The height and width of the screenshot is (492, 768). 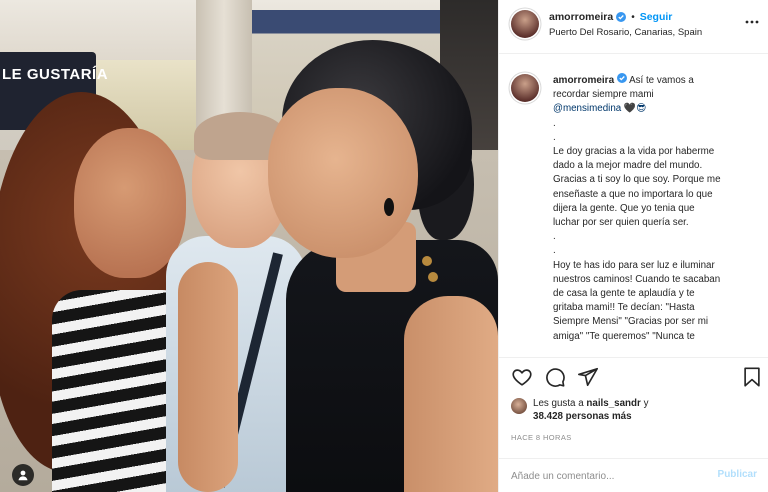 I want to click on caption-username: amorromeira, so click(x=583, y=80).